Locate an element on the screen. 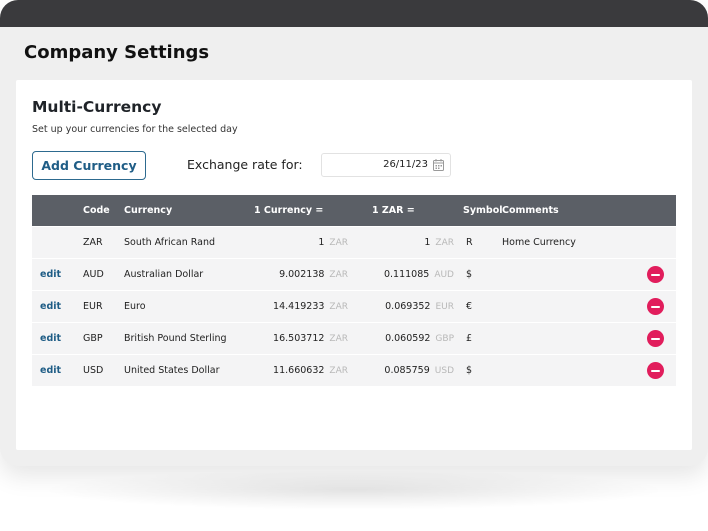 The height and width of the screenshot is (531, 708). row-symbol: R is located at coordinates (469, 242).